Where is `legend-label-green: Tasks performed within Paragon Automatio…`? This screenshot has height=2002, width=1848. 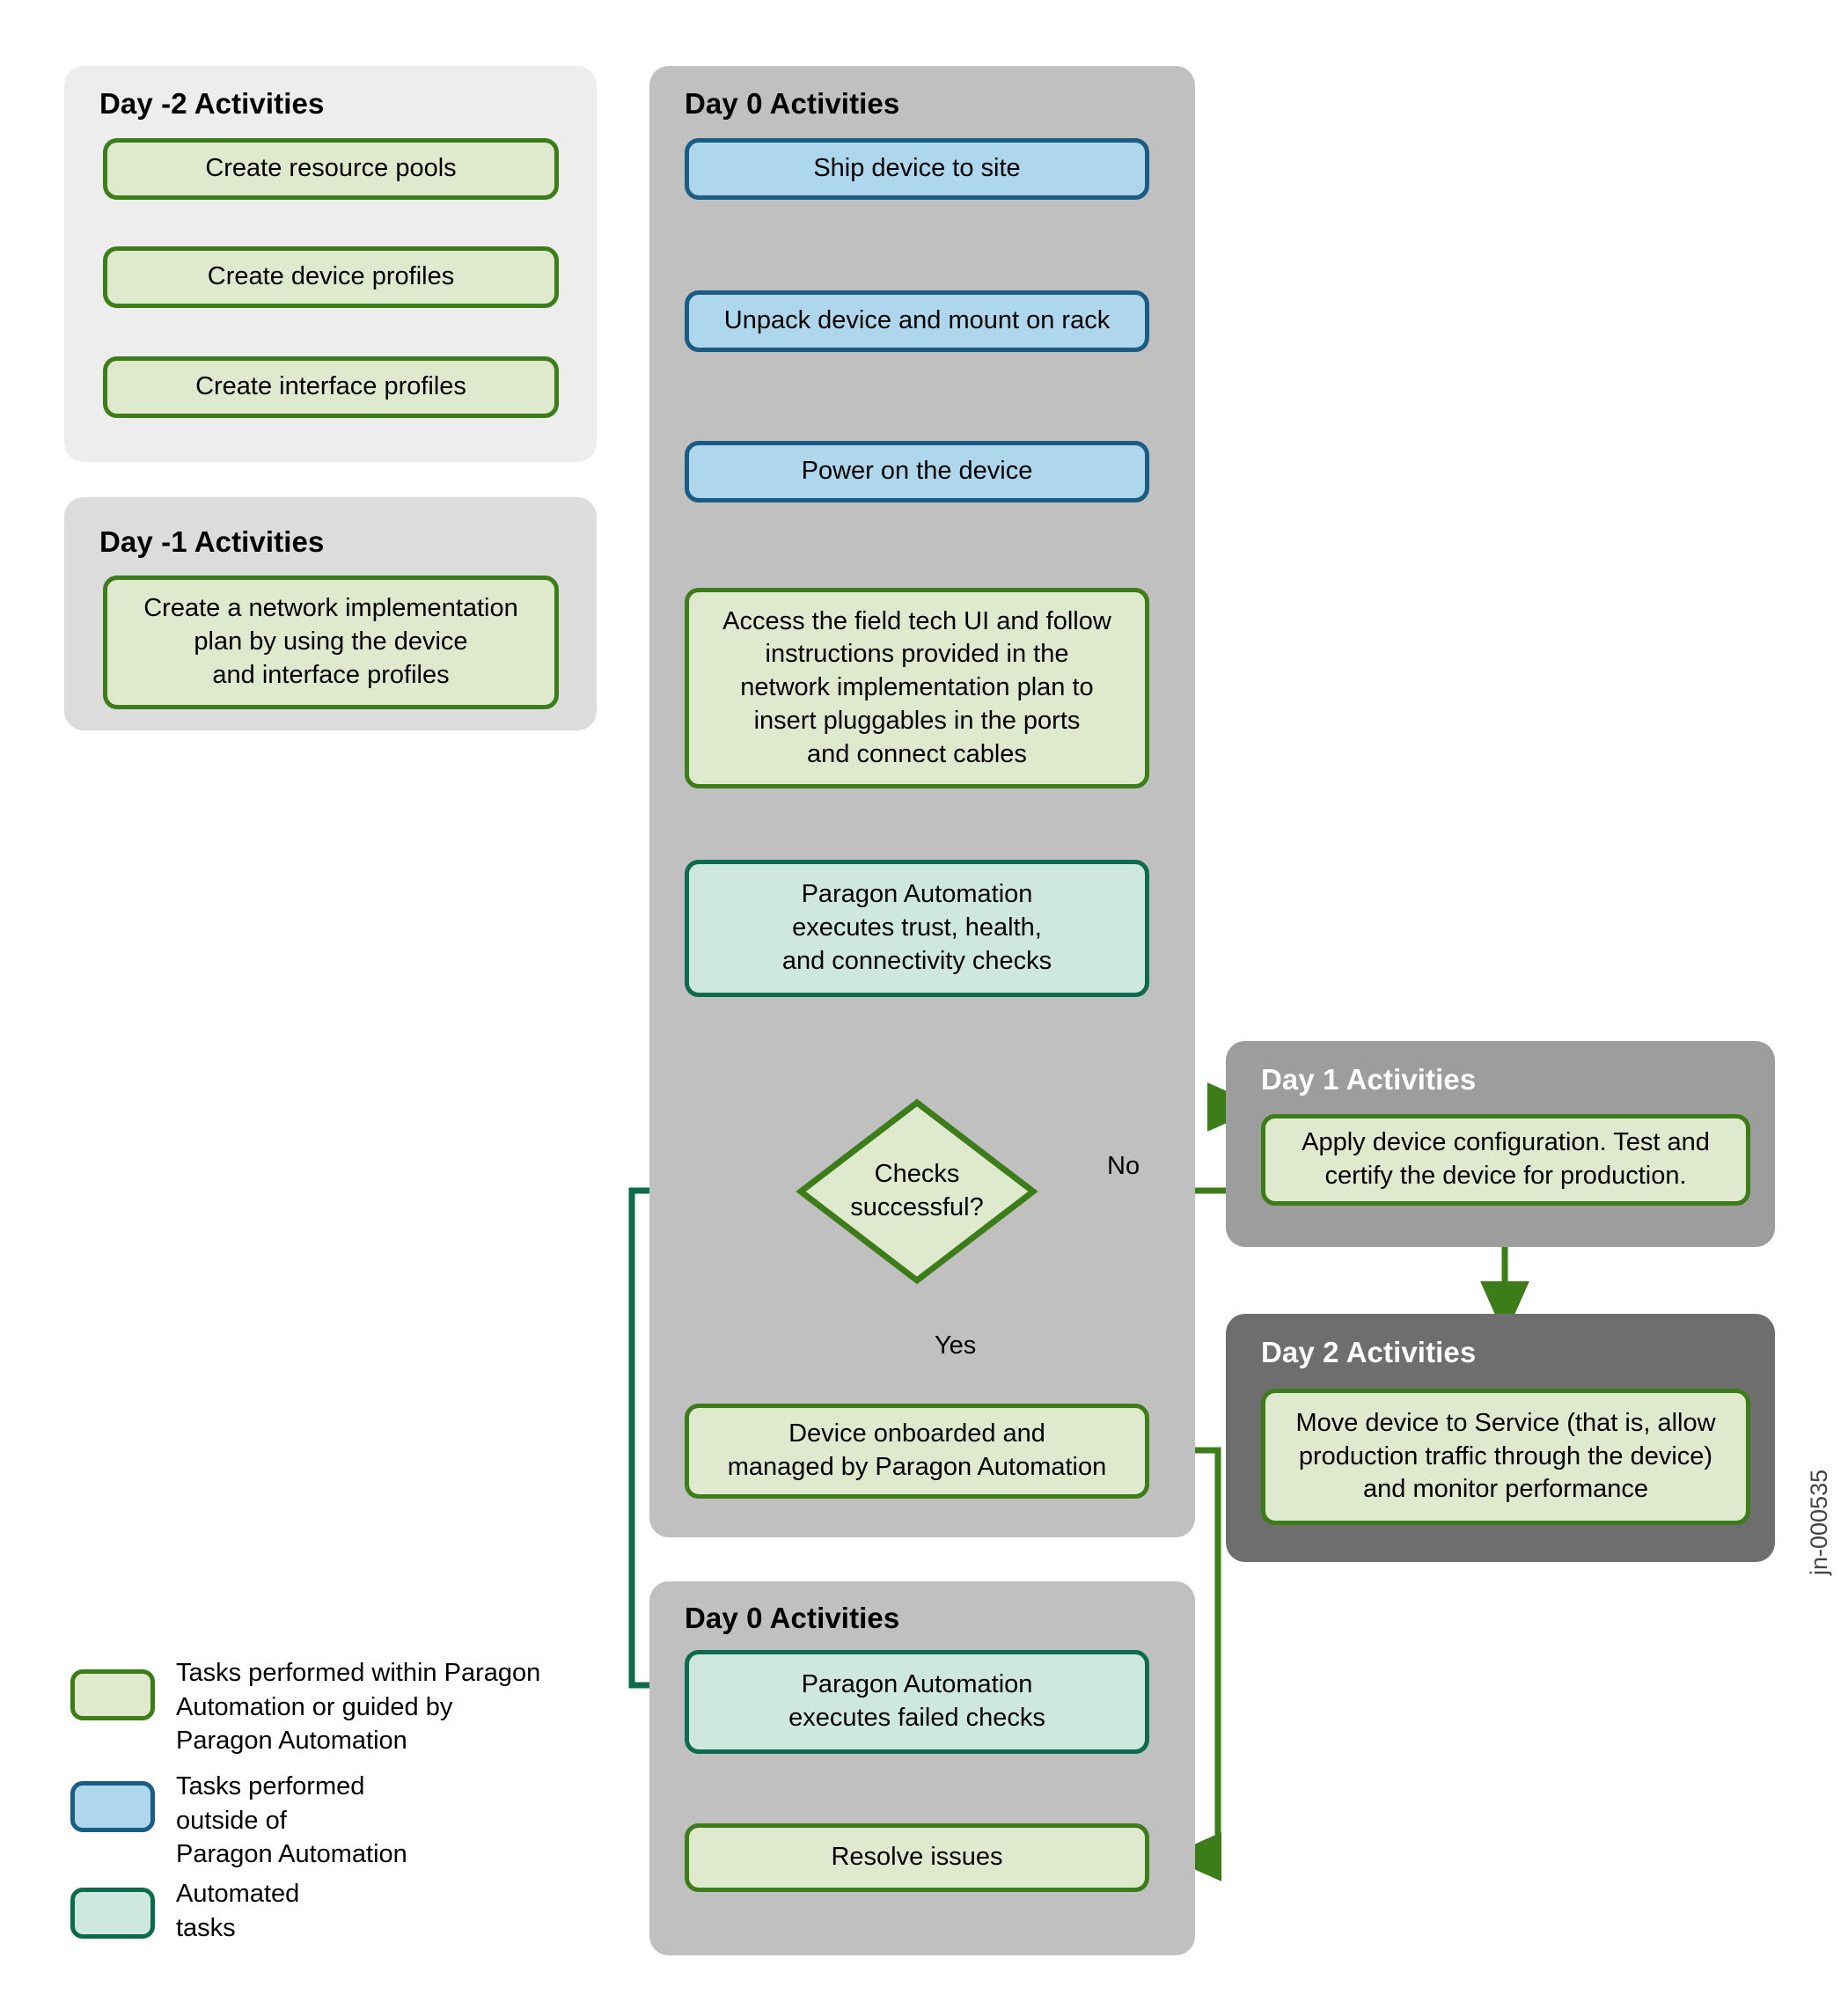
legend-label-green: Tasks performed within Paragon Automatio… is located at coordinates (359, 1708).